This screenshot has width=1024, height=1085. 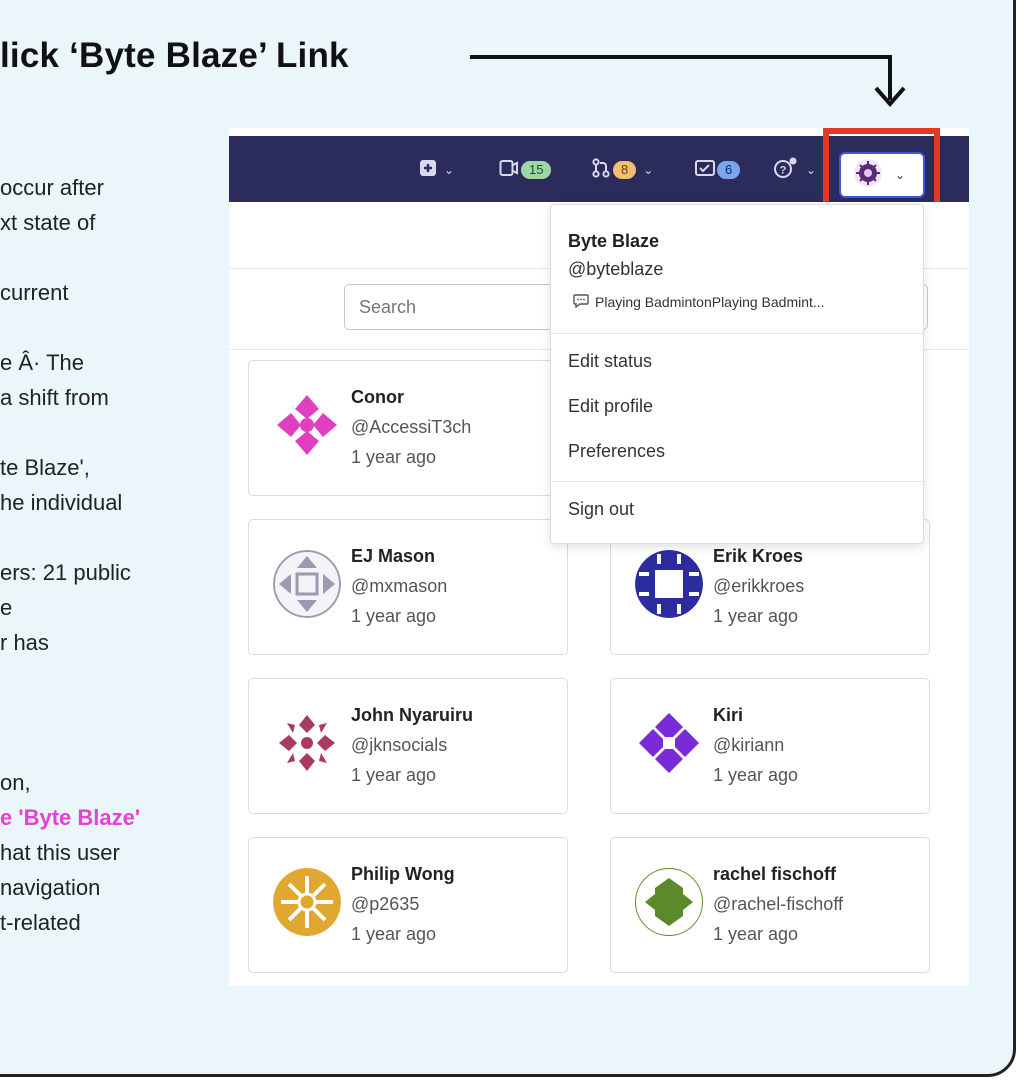 I want to click on explanation-line: on,, so click(x=15, y=782).